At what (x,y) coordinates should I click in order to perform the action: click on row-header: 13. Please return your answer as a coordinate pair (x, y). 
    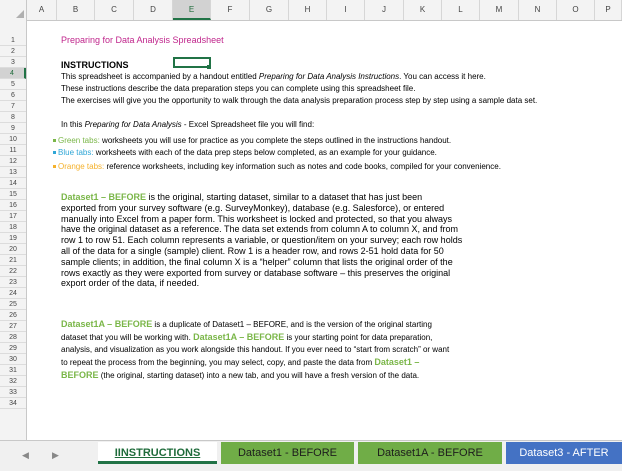
    Looking at the image, I should click on (13, 172).